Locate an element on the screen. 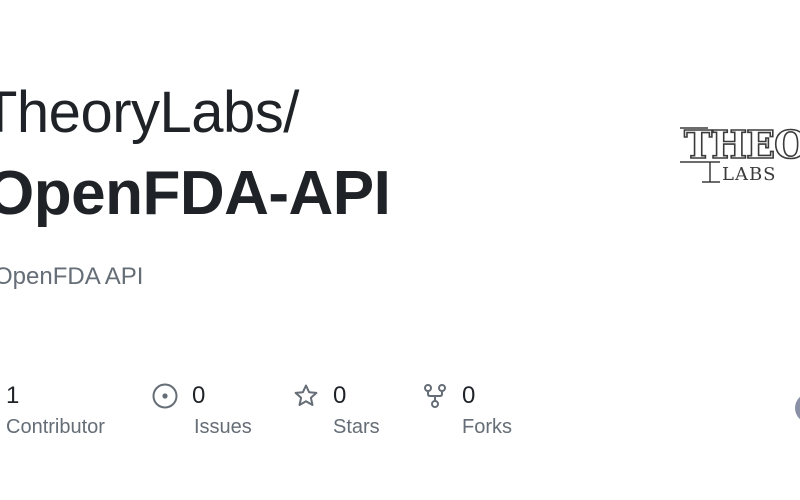 The height and width of the screenshot is (500, 800). stat-stars: 0 Stars is located at coordinates (336, 410).